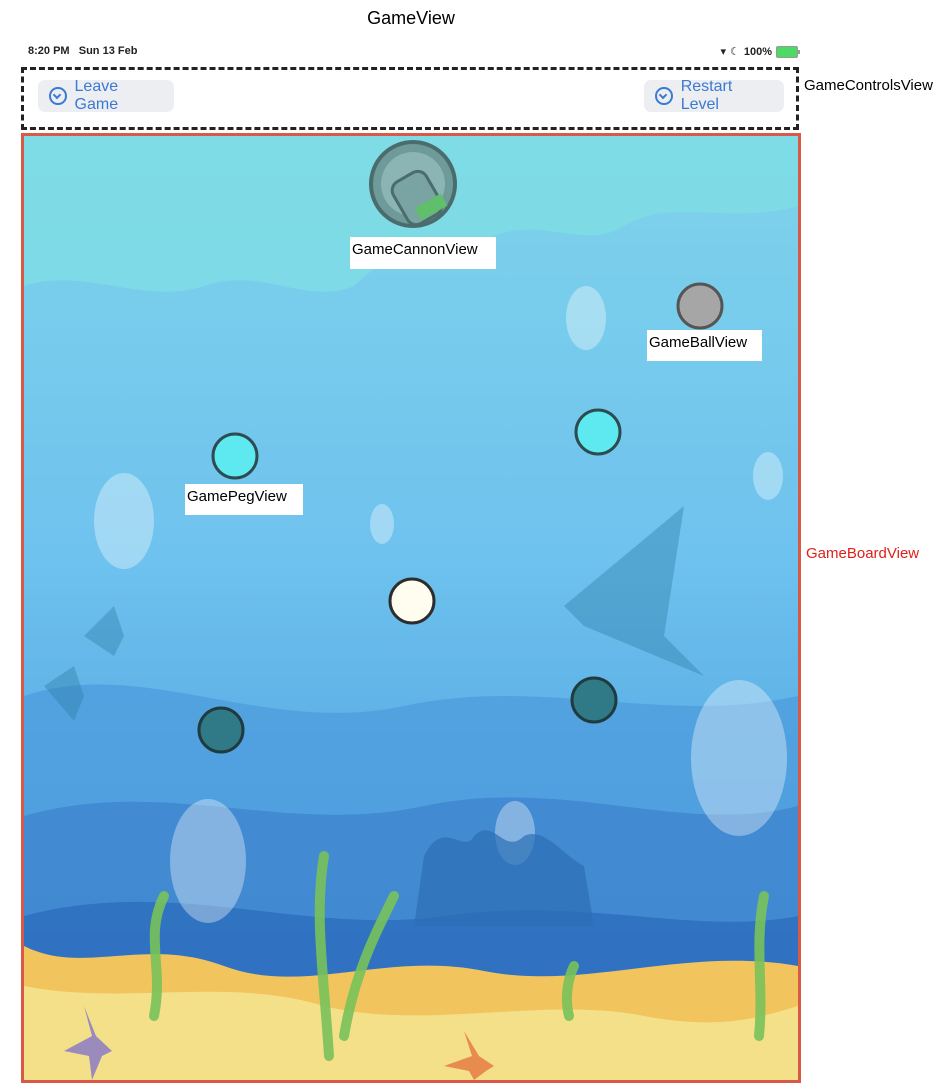 The image size is (942, 1090). I want to click on gameview-title: GameView, so click(411, 18).